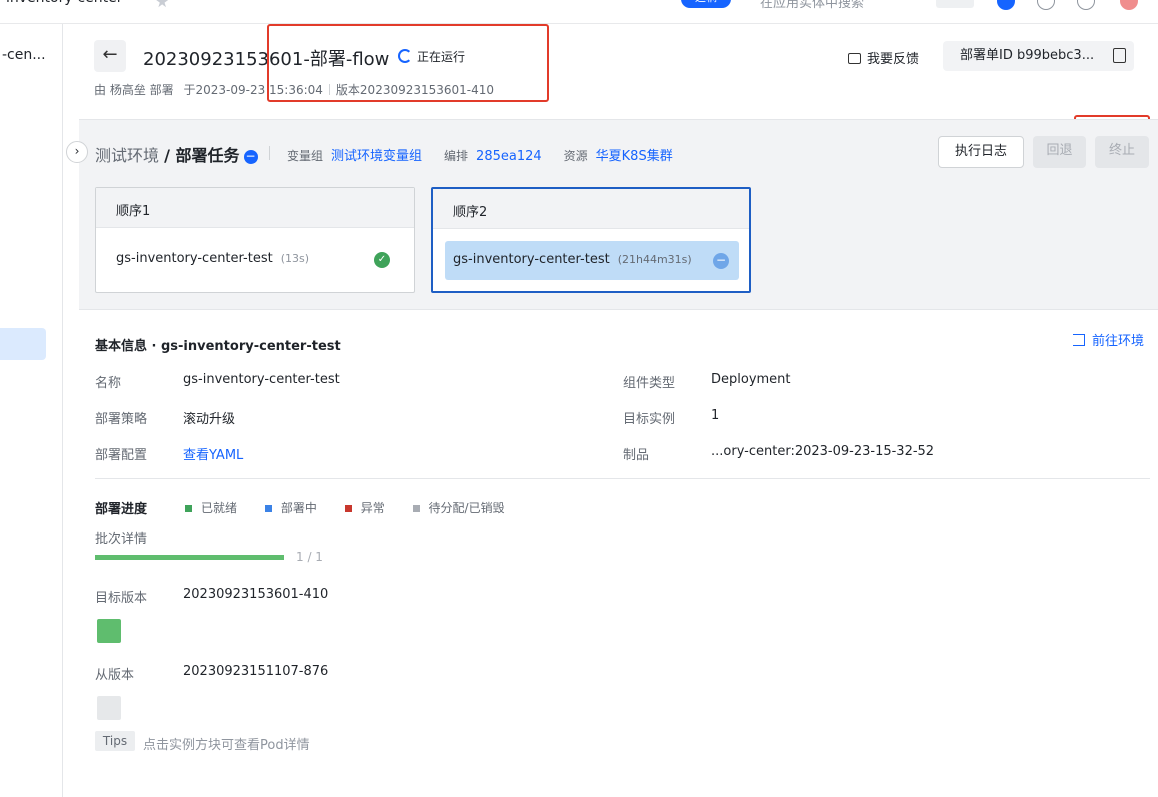 This screenshot has height=797, width=1158. What do you see at coordinates (955, 4) in the screenshot?
I see `shortcut-badge: ⌘K` at bounding box center [955, 4].